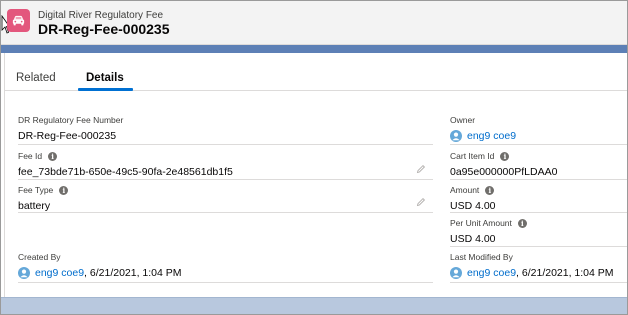 The width and height of the screenshot is (628, 315). Describe the element at coordinates (491, 273) in the screenshot. I see `last-modified-user-link: eng9 coe9` at that location.